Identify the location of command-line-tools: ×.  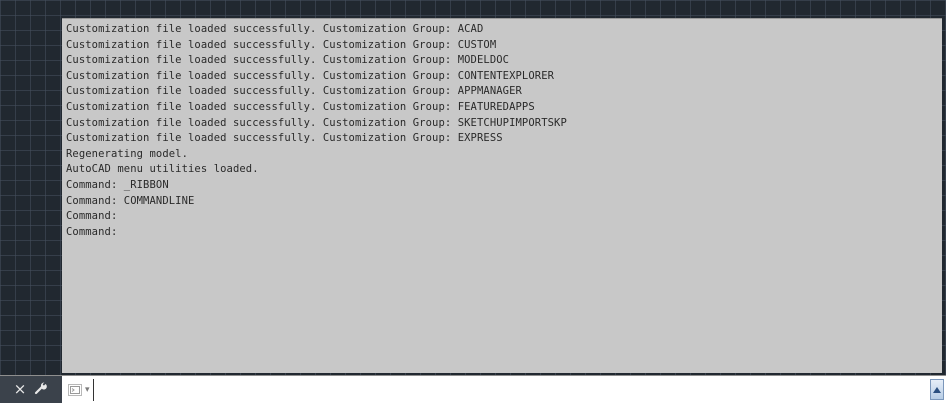
(31, 389).